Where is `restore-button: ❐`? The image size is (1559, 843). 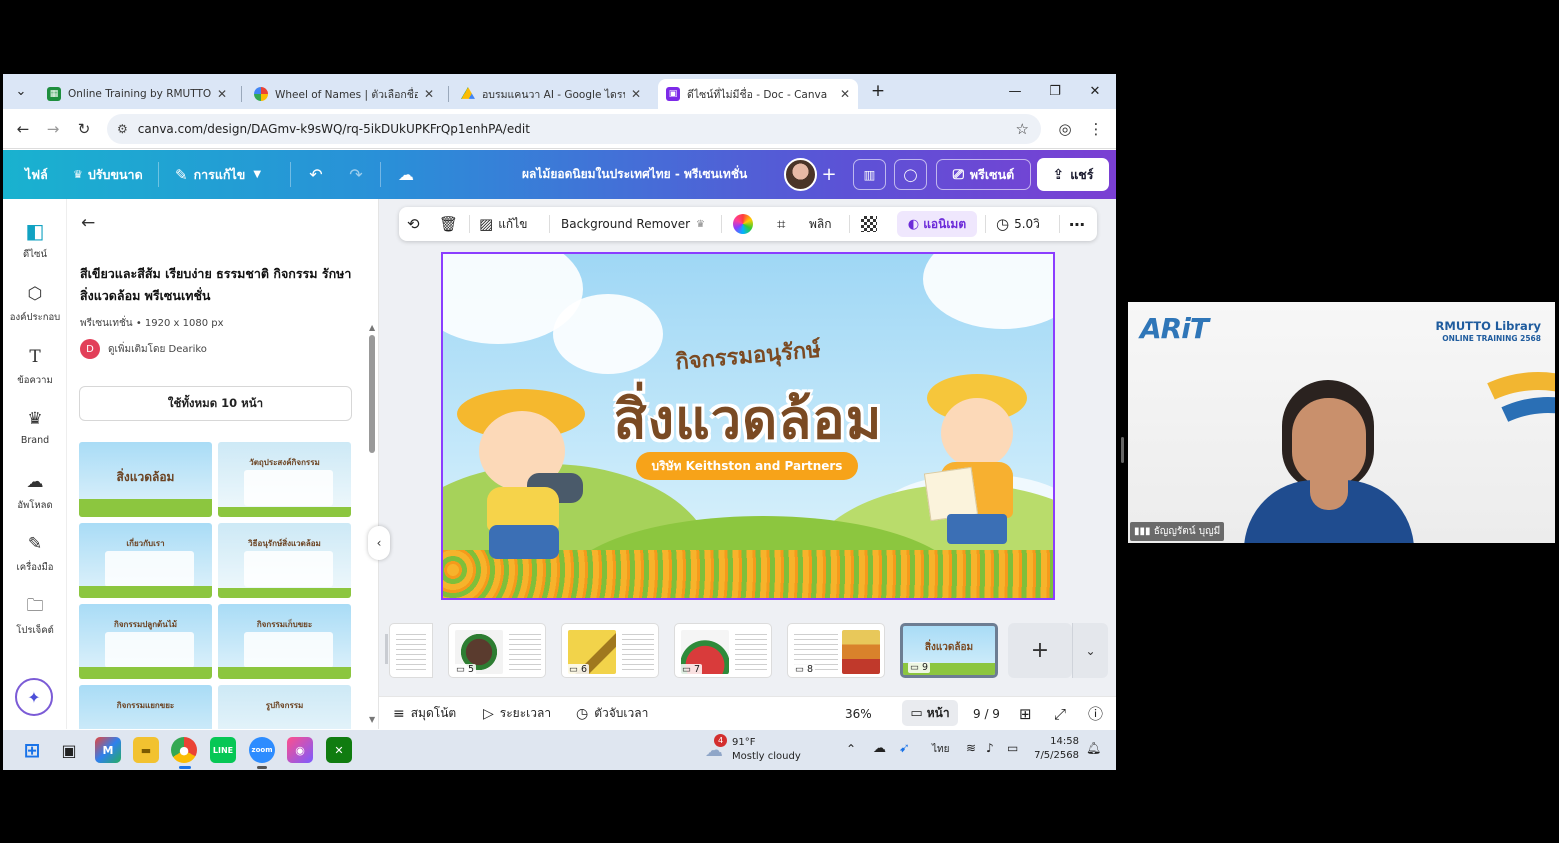
restore-button: ❐ is located at coordinates (1055, 91).